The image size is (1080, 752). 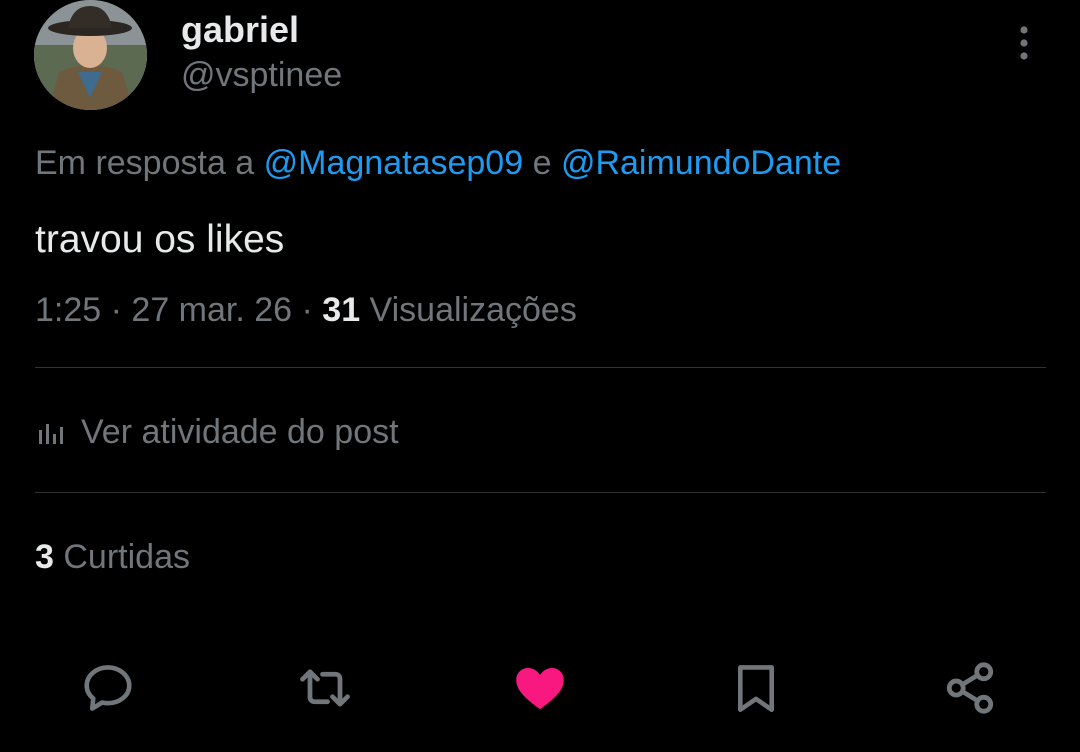 I want to click on bar-chart-icon, so click(x=51, y=434).